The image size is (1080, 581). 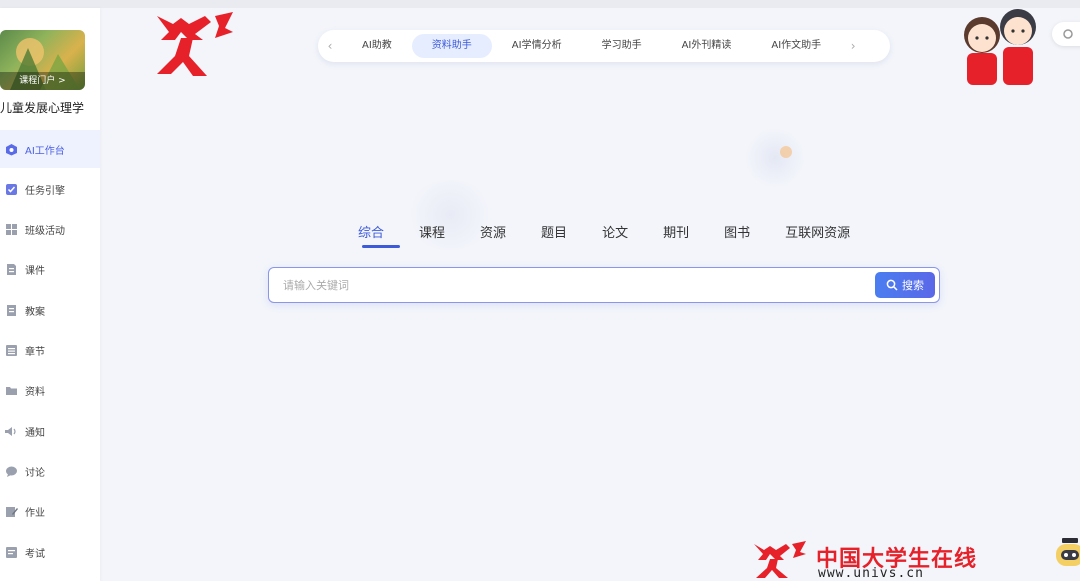 What do you see at coordinates (540, 4) in the screenshot?
I see `top-bar` at bounding box center [540, 4].